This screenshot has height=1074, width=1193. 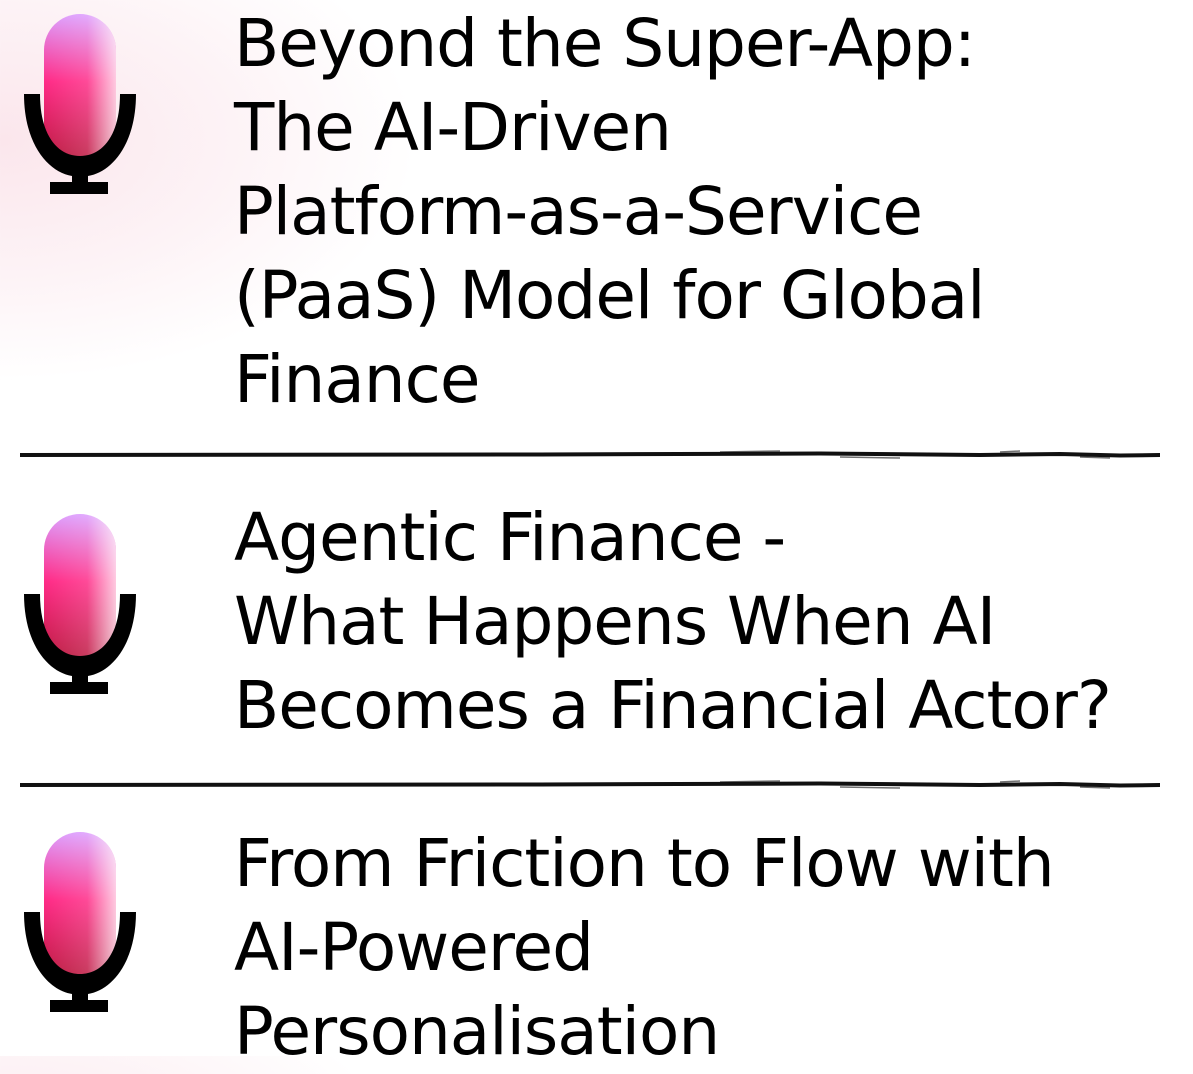 What do you see at coordinates (605, 43) in the screenshot?
I see `episode-title-line: Beyond the Super-App:` at bounding box center [605, 43].